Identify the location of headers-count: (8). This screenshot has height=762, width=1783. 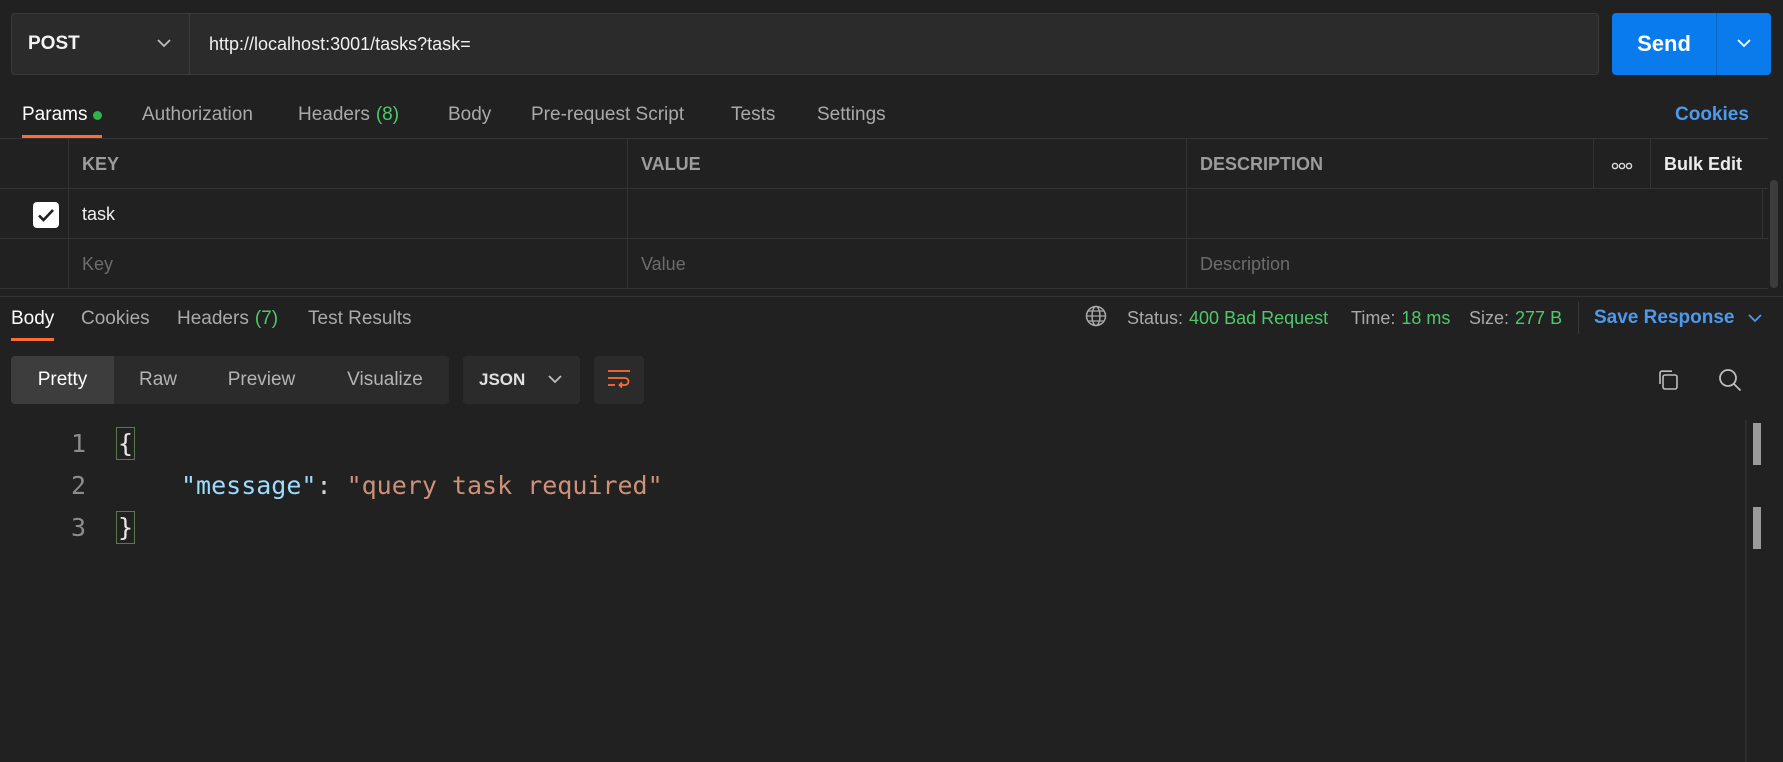
(387, 114).